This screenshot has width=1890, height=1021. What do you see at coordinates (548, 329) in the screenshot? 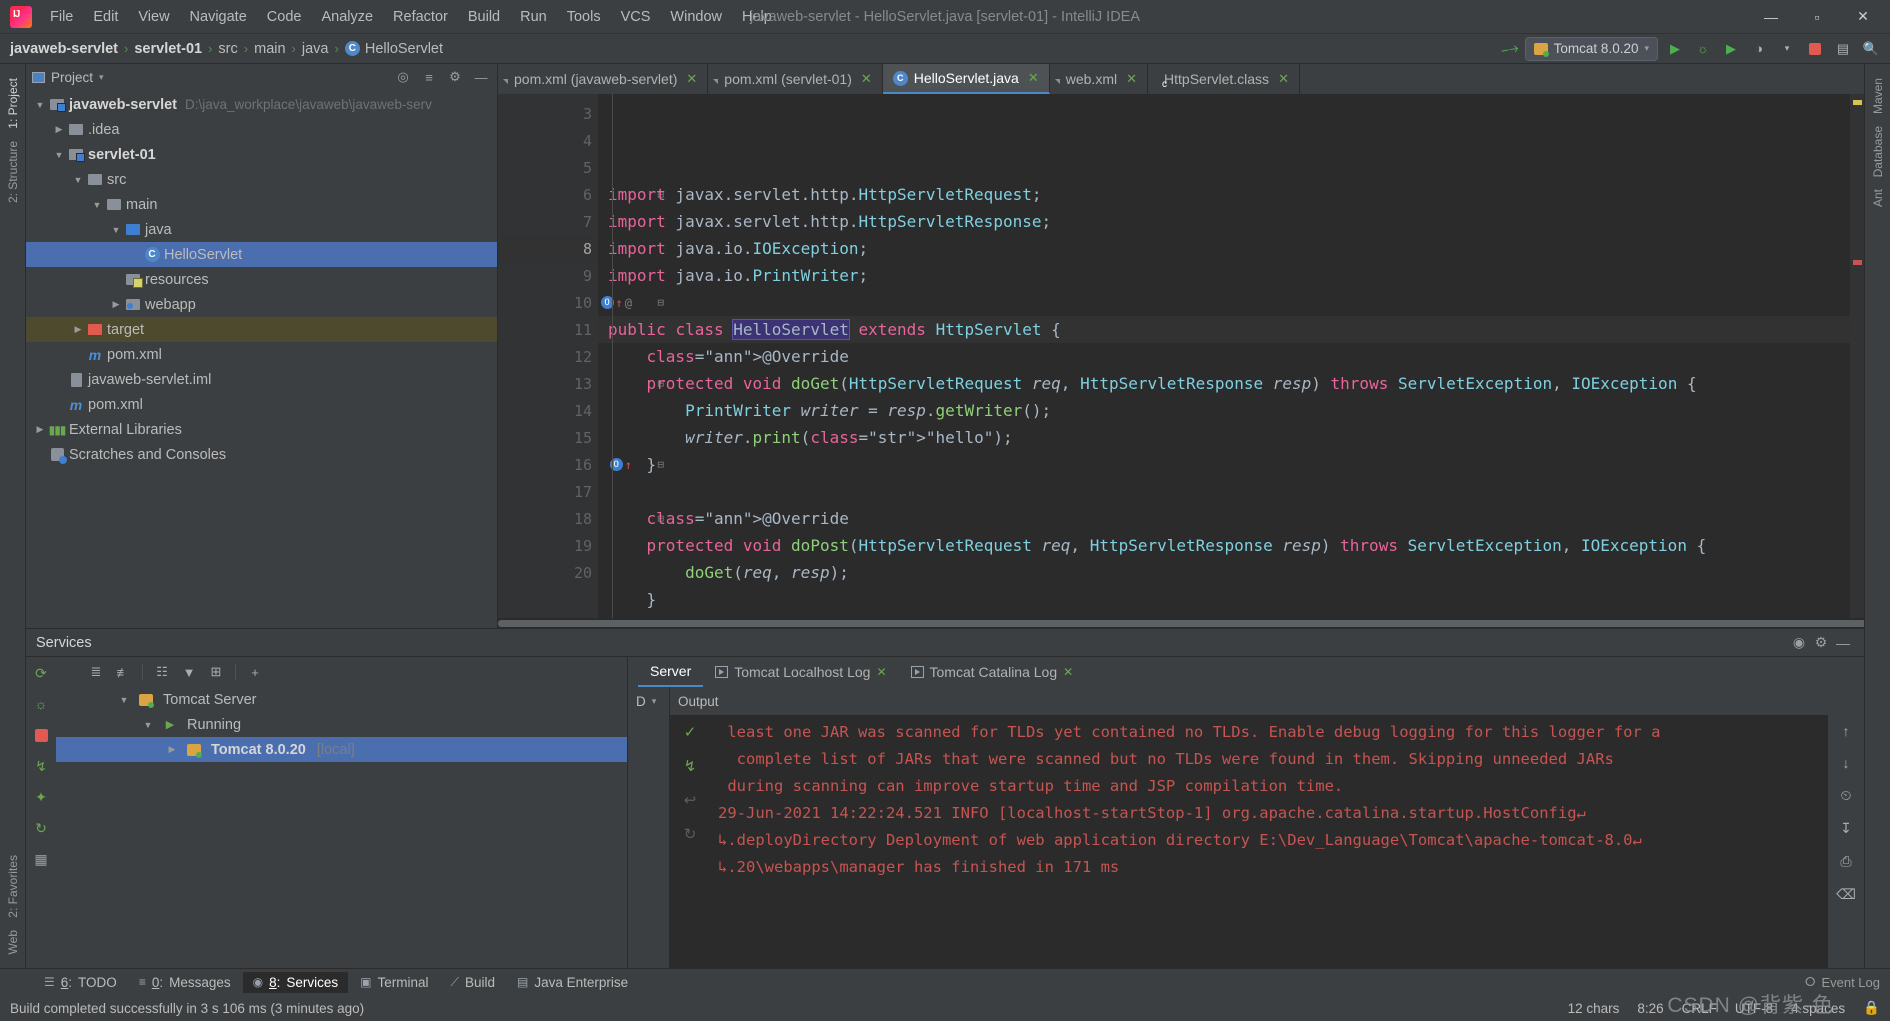
I see `gutter-line-11: 11` at bounding box center [548, 329].